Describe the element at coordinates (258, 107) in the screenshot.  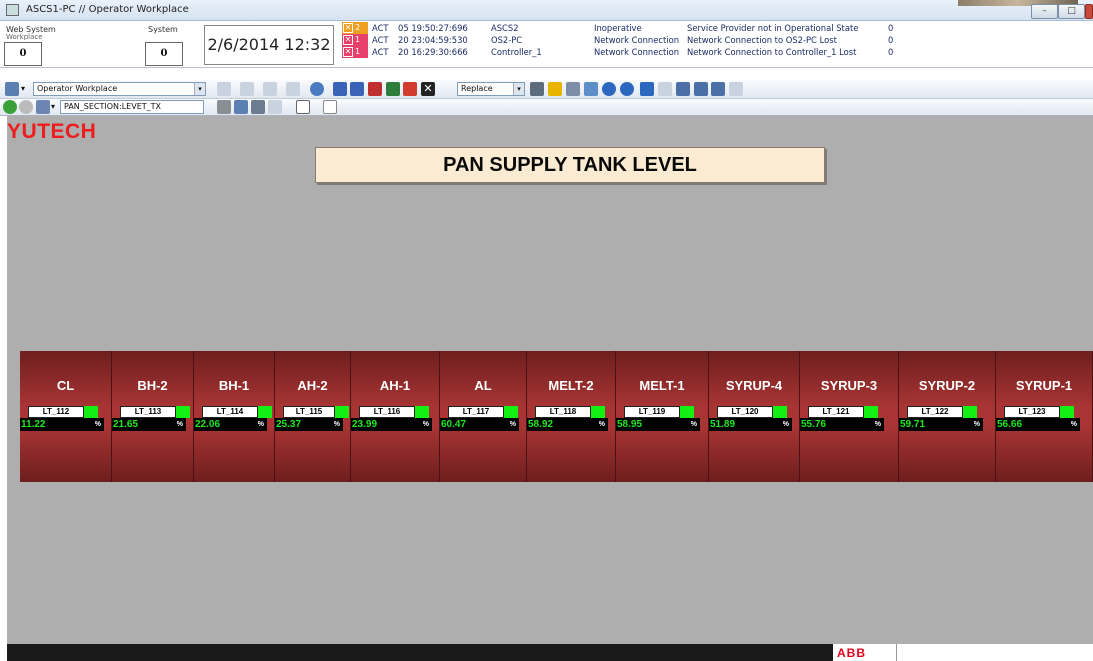
I see `tools-icon` at that location.